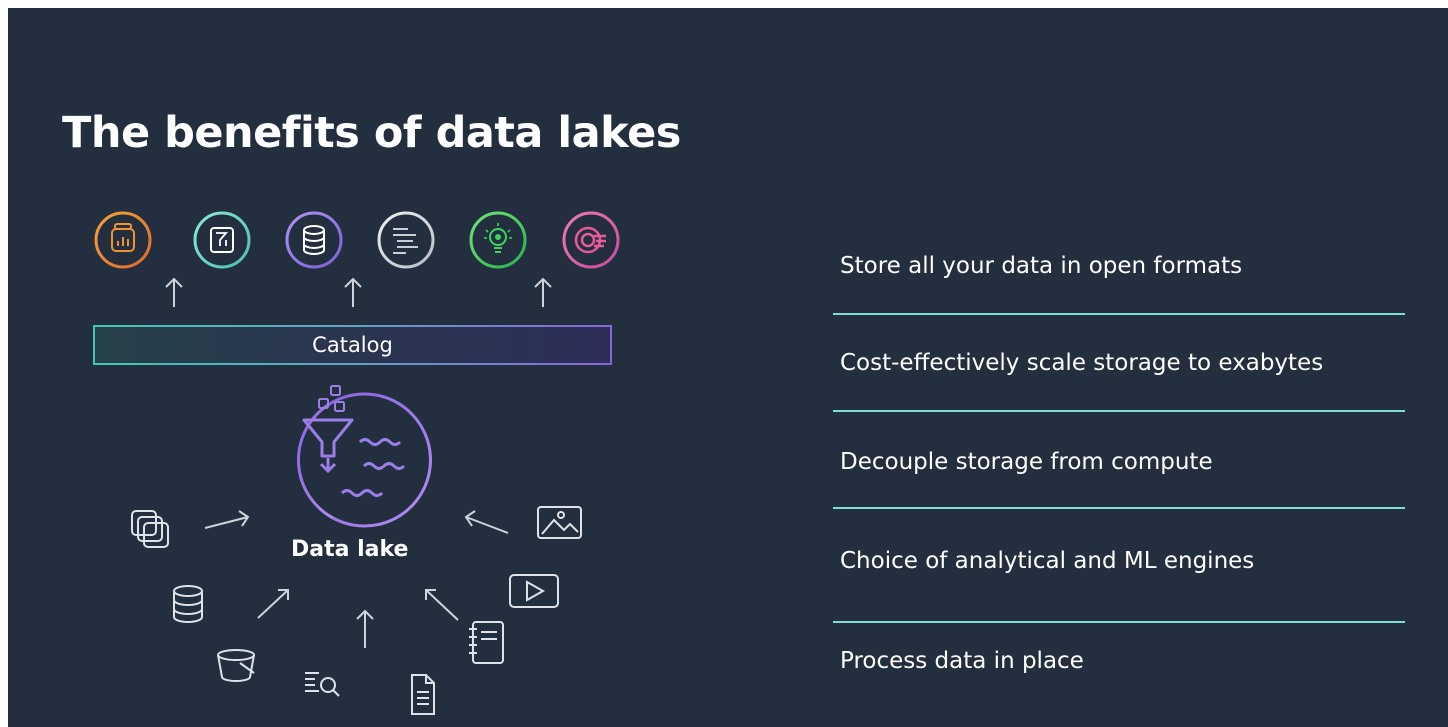 This screenshot has width=1448, height=727. Describe the element at coordinates (534, 591) in the screenshot. I see `video-icon` at that location.